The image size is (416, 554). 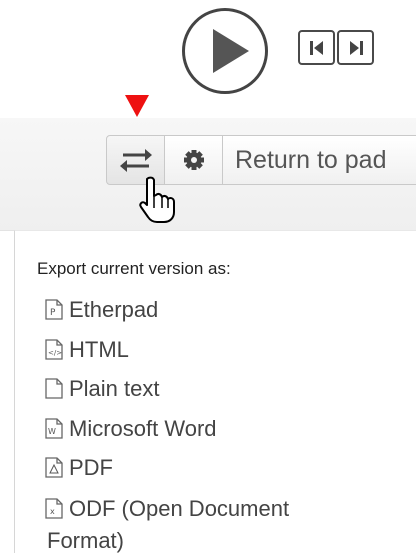 I want to click on export-odf-link: x ODF (Open Document, so click(x=167, y=509).